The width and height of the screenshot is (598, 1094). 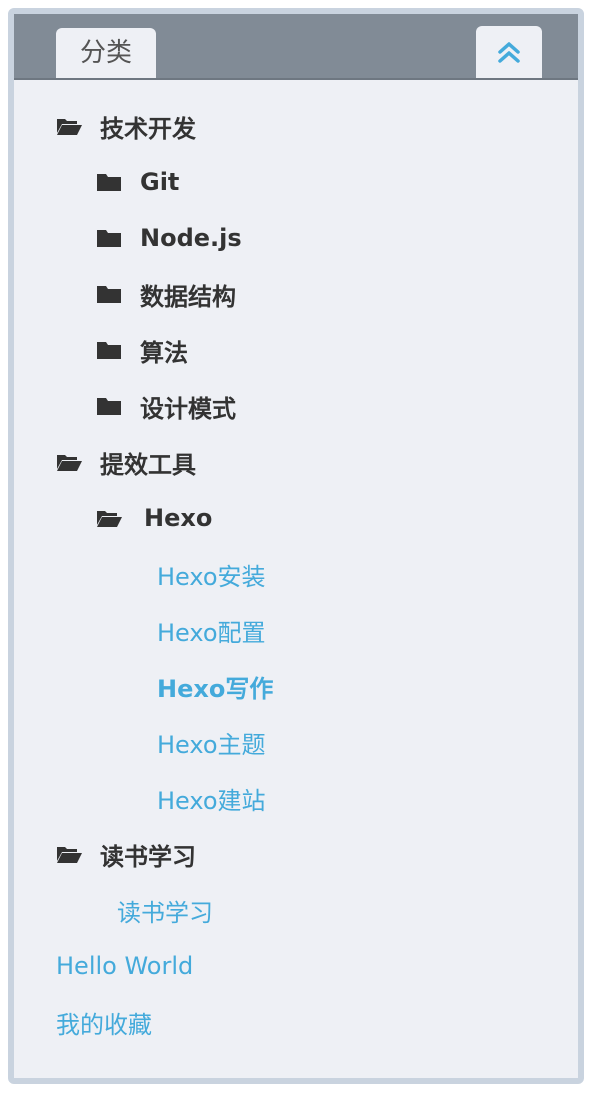 I want to click on post-link: Hexo主题, so click(x=211, y=742).